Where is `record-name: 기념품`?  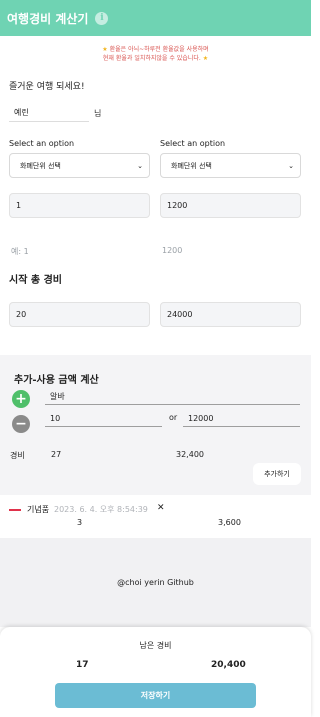 record-name: 기념품 is located at coordinates (38, 509).